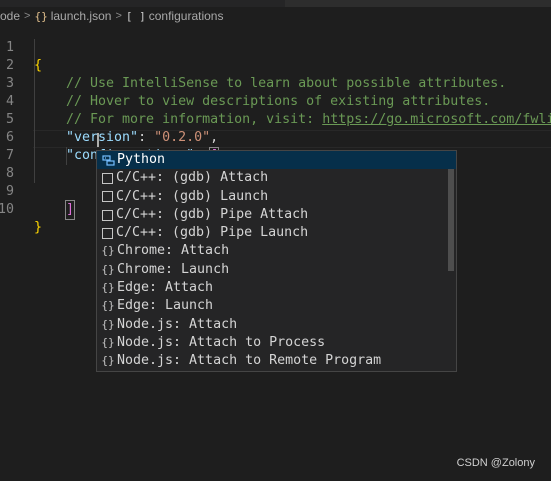  I want to click on close-brace: }, so click(38, 227).